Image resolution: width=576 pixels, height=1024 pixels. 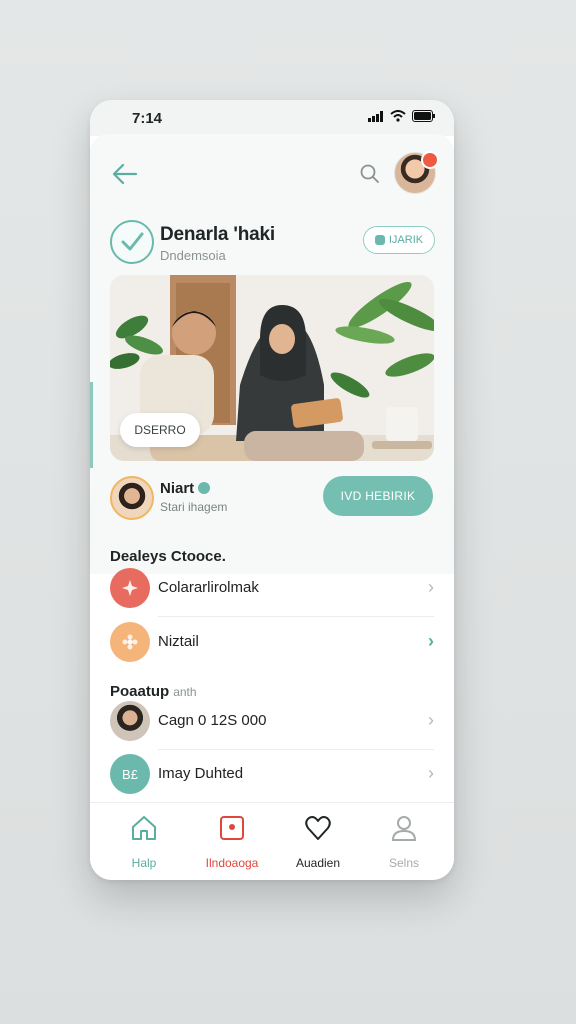 I want to click on status-time: 7:14, so click(x=147, y=118).